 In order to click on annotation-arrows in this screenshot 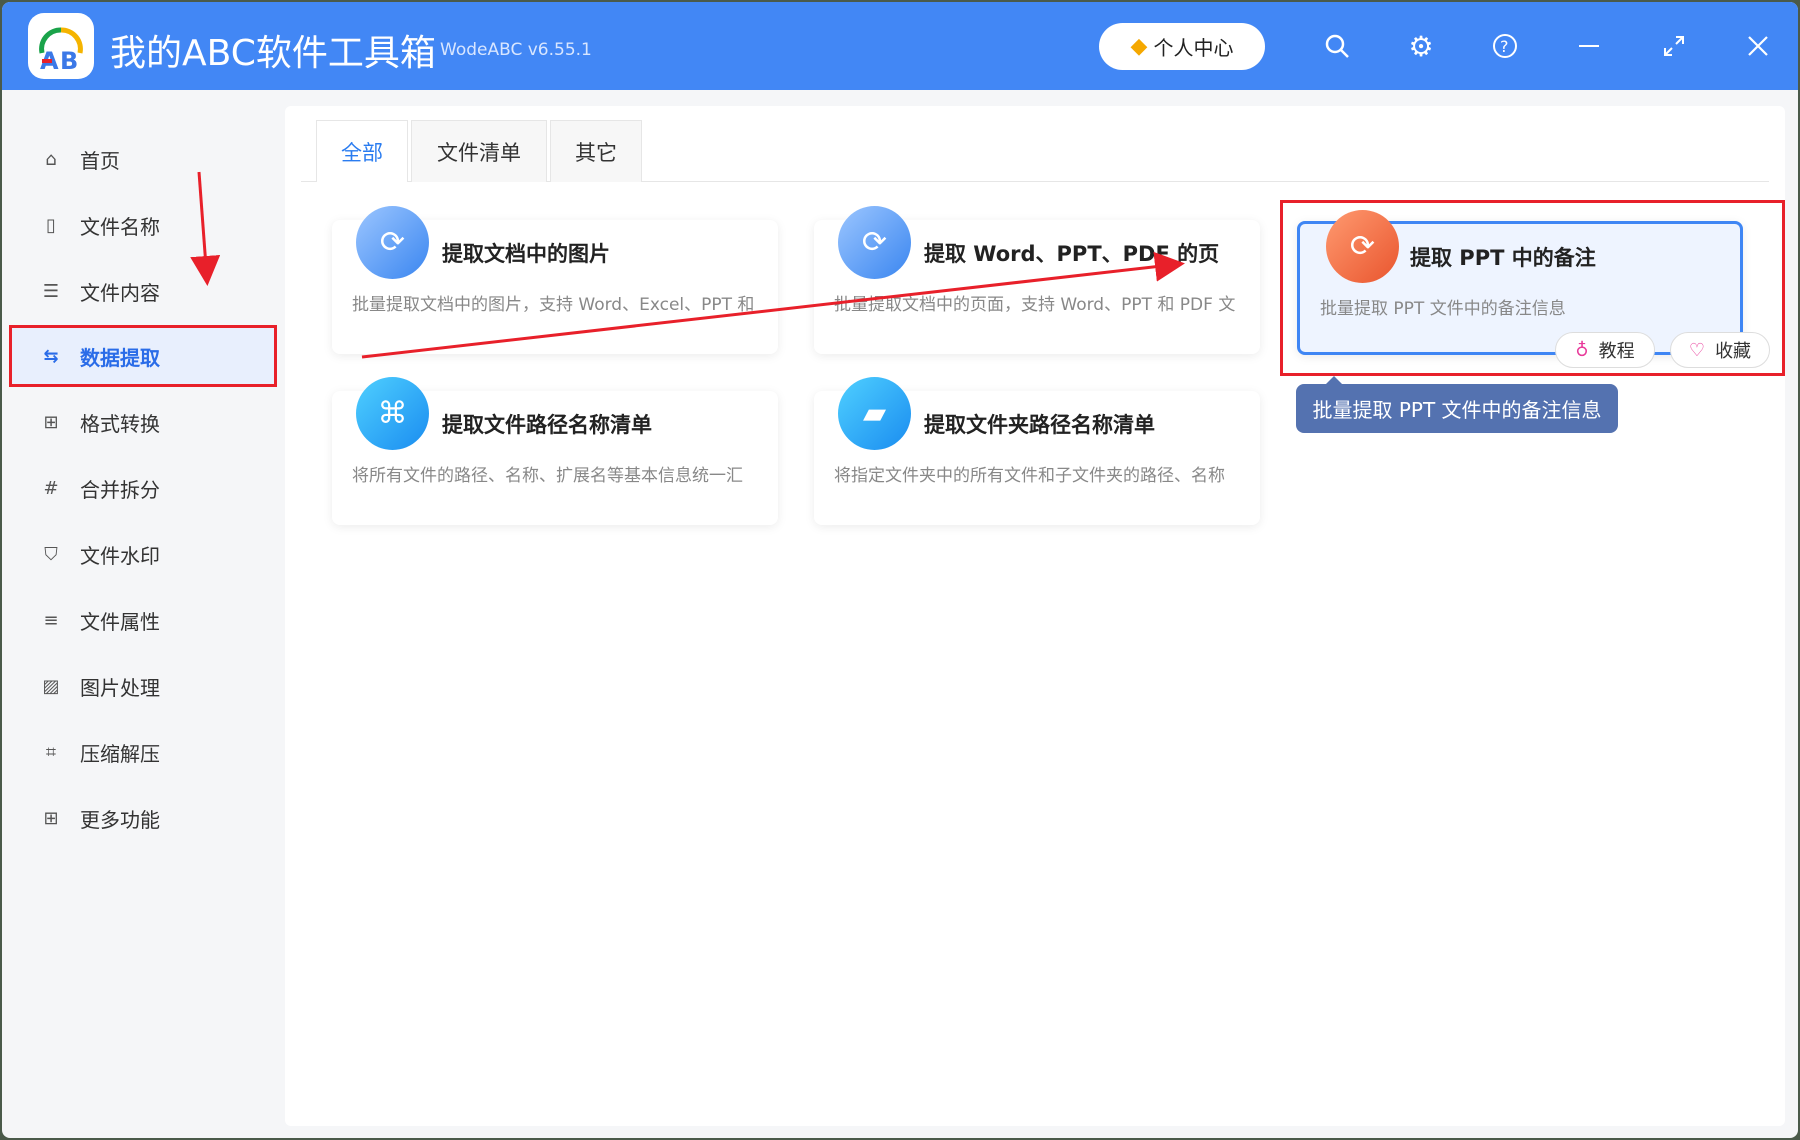, I will do `click(687, 265)`.